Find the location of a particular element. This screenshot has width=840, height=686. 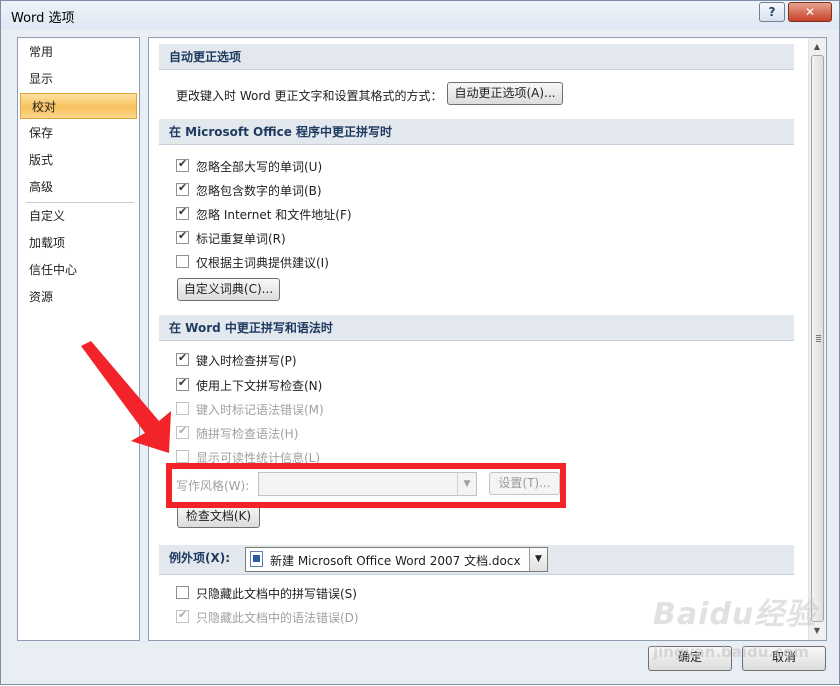

annotation-highlight-box is located at coordinates (366, 485).